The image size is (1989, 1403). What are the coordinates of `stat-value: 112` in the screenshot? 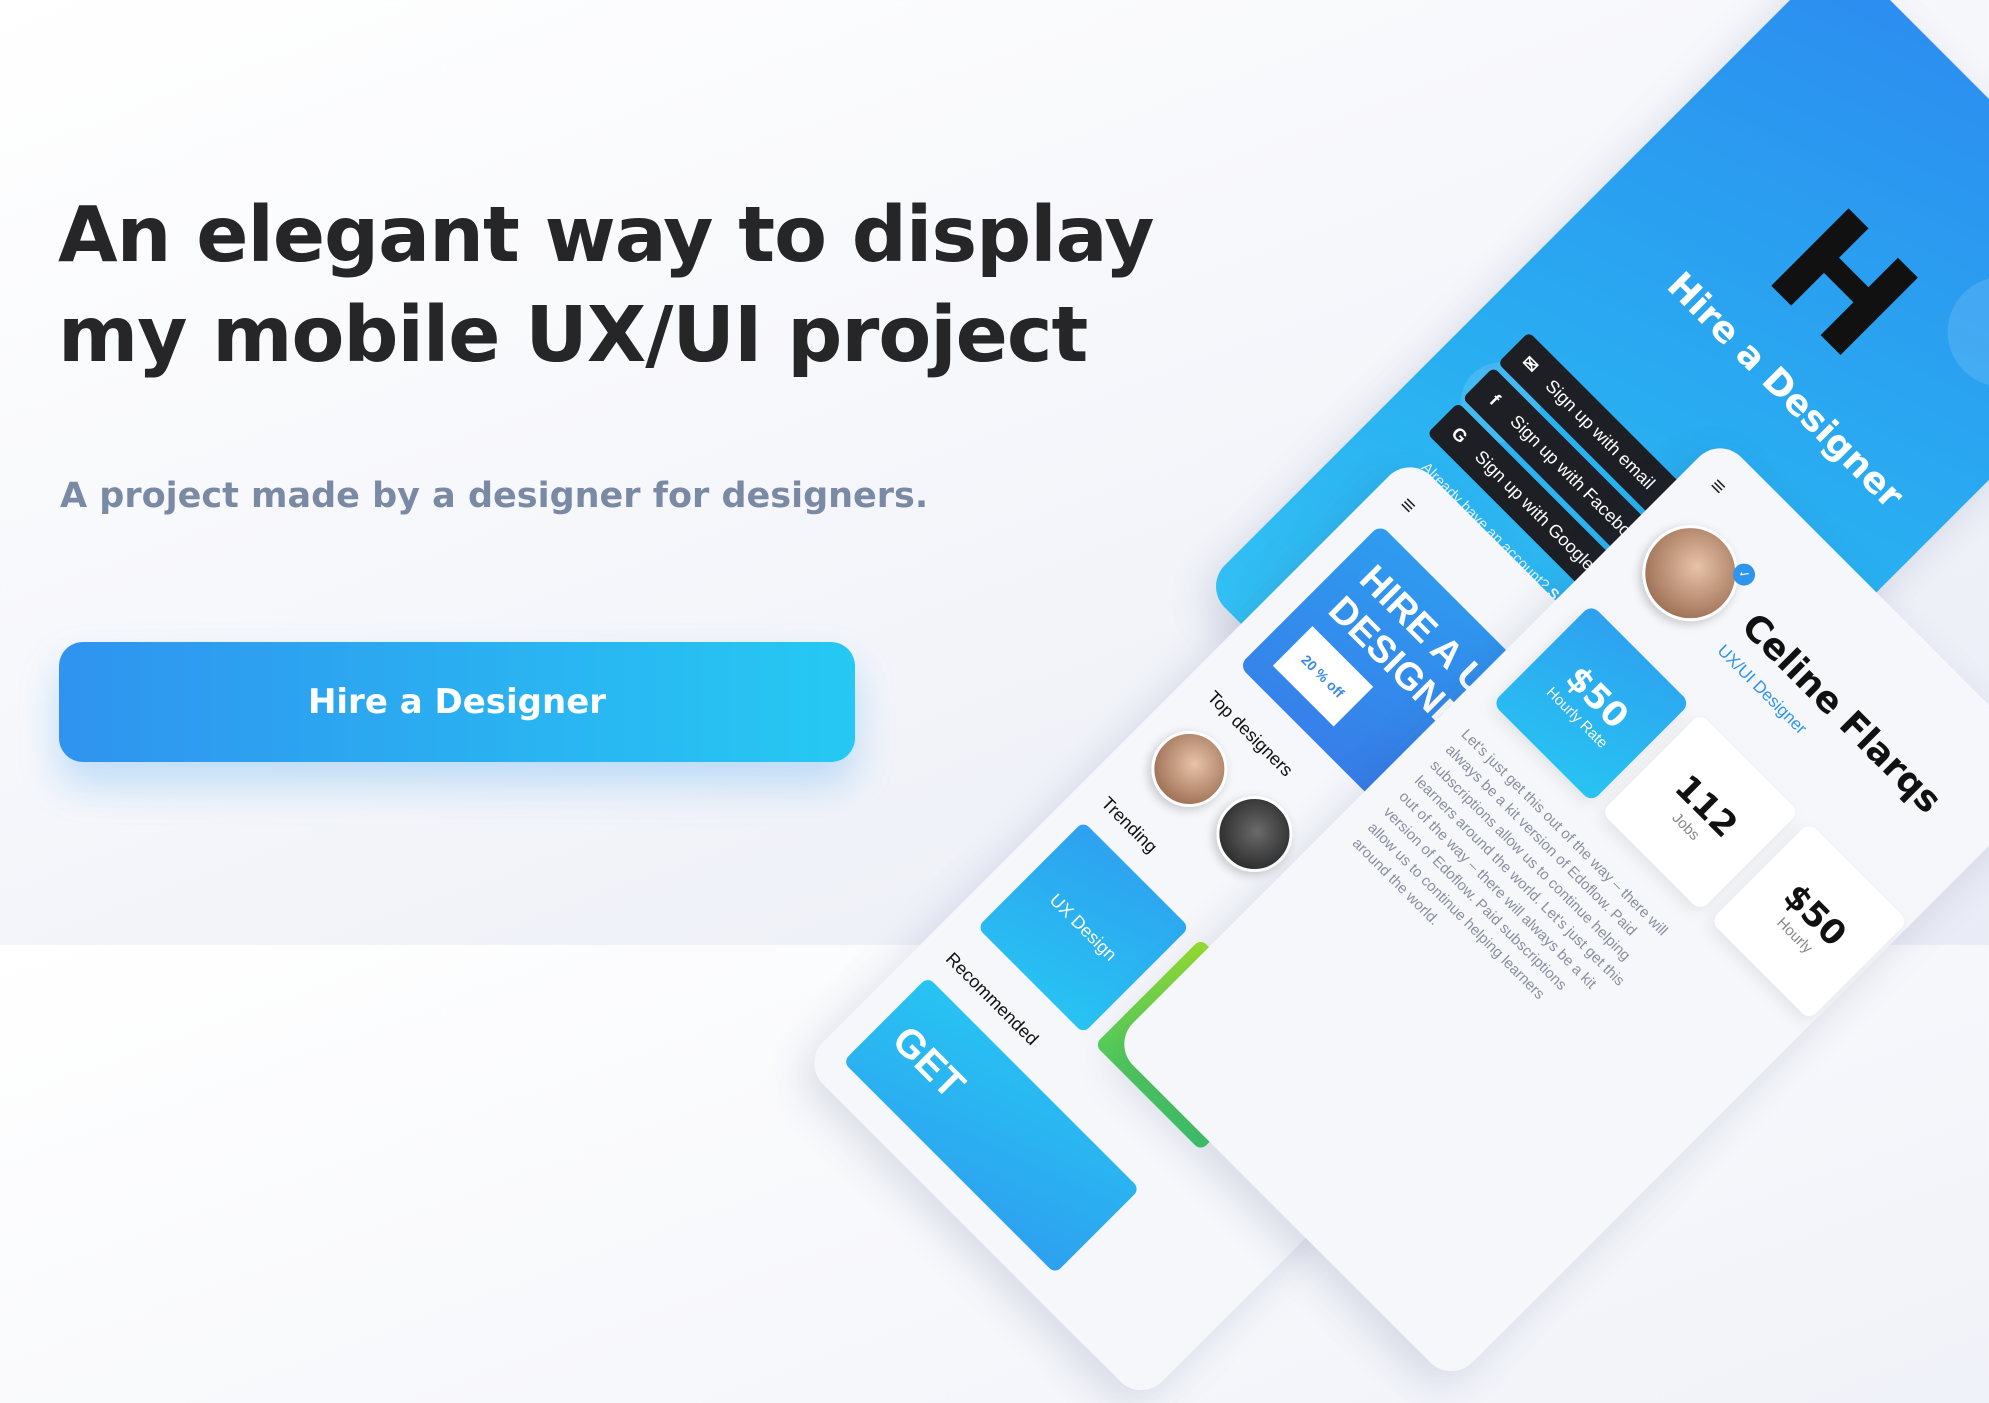 It's located at (1706, 806).